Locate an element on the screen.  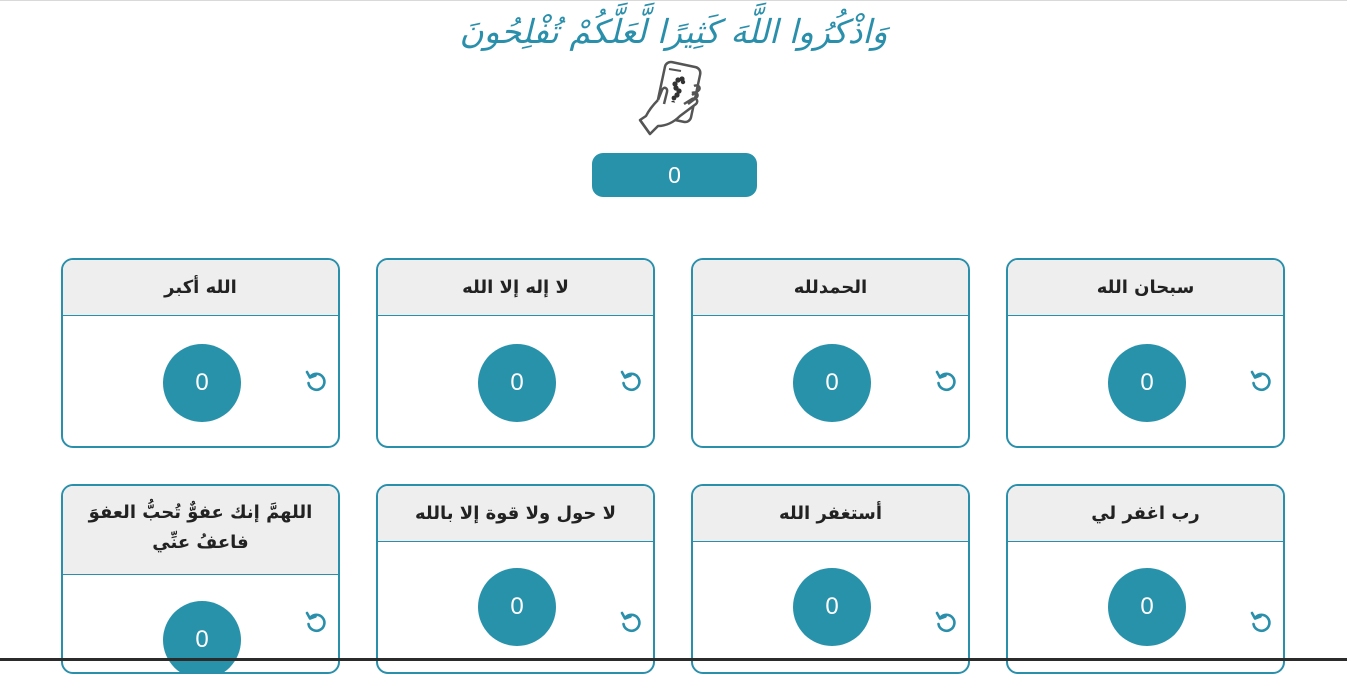
dhikr-card-la-ilaha-illallah: لا إله إلا الله 0 is located at coordinates (515, 353).